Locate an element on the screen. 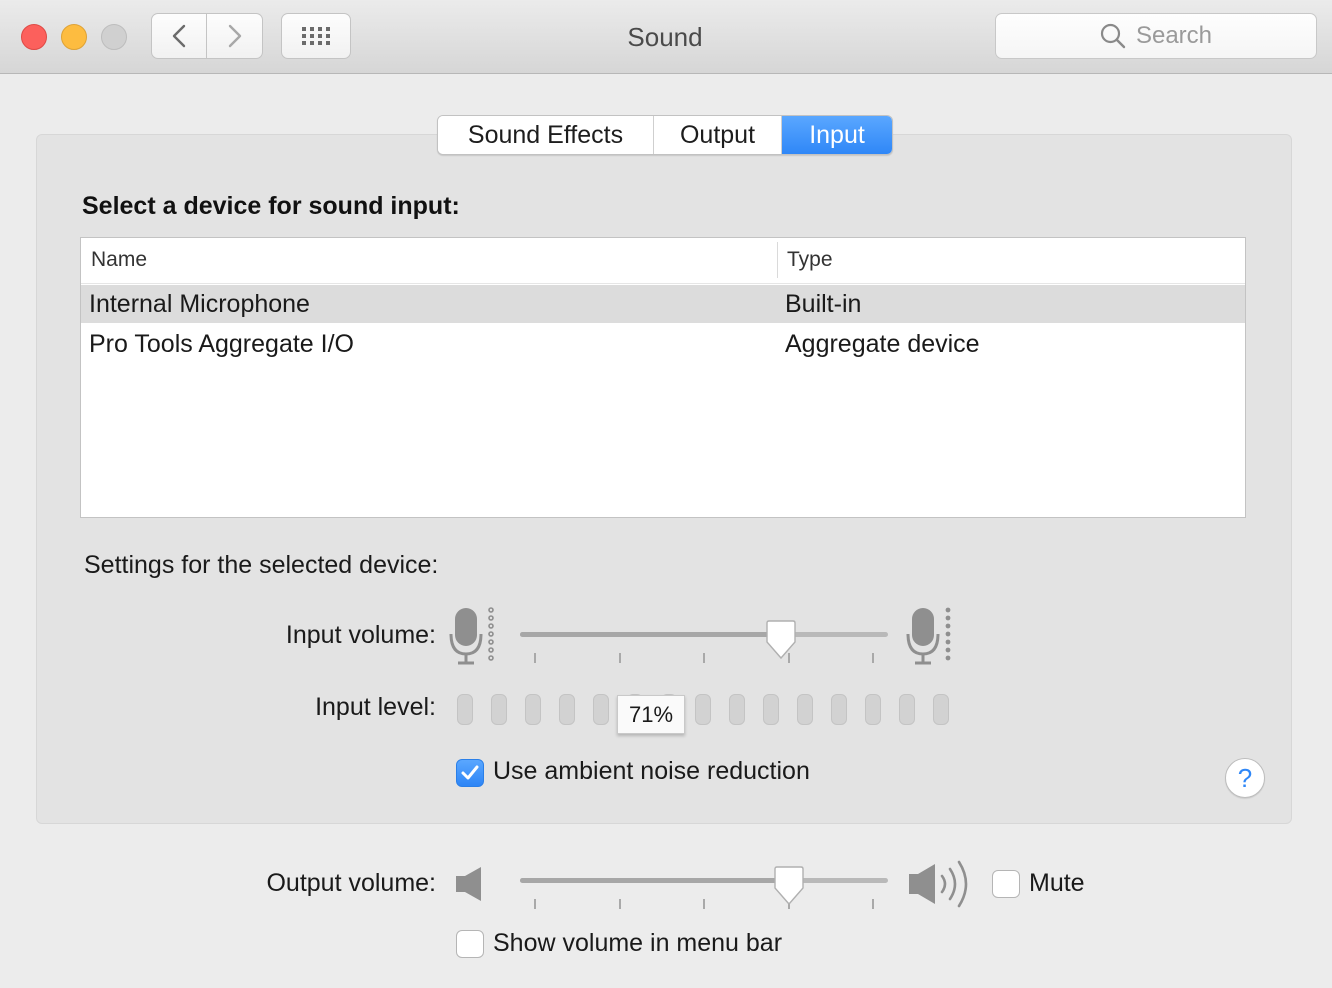 This screenshot has width=1332, height=988. search-icon is located at coordinates (1113, 36).